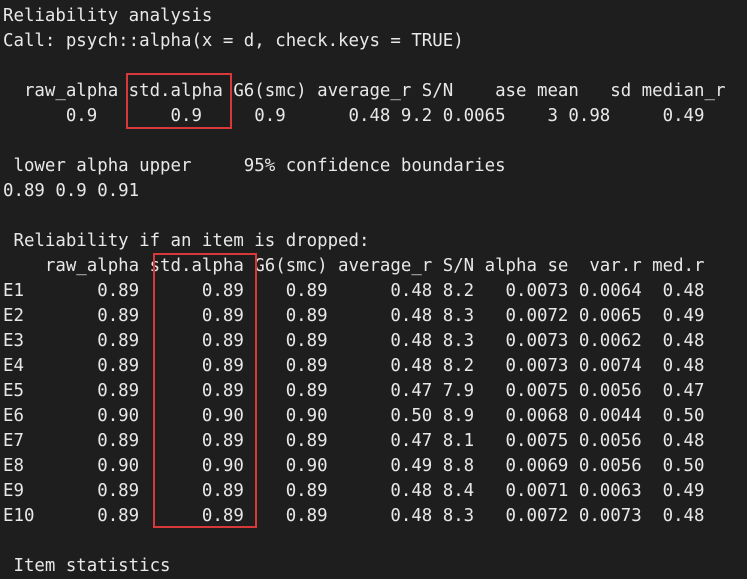 This screenshot has width=747, height=579. What do you see at coordinates (108, 16) in the screenshot?
I see `analysis-title: Reliability analysis` at bounding box center [108, 16].